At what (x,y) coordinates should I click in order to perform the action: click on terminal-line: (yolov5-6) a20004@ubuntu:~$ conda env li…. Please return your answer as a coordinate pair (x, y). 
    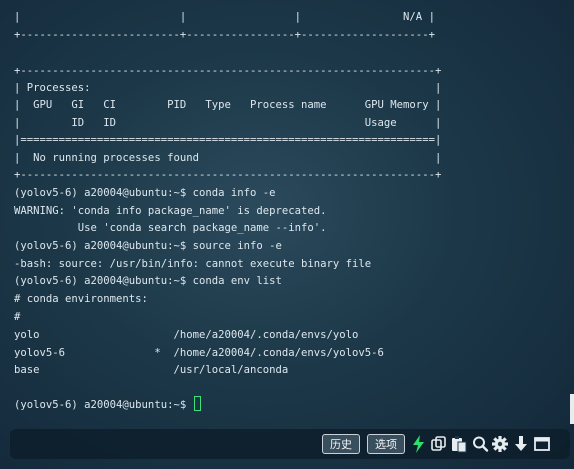
    Looking at the image, I should click on (148, 281).